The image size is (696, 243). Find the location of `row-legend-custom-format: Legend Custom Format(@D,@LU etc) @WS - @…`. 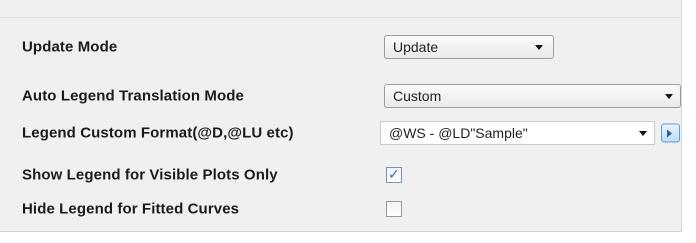

row-legend-custom-format: Legend Custom Format(@D,@LU etc) @WS - @… is located at coordinates (341, 133).